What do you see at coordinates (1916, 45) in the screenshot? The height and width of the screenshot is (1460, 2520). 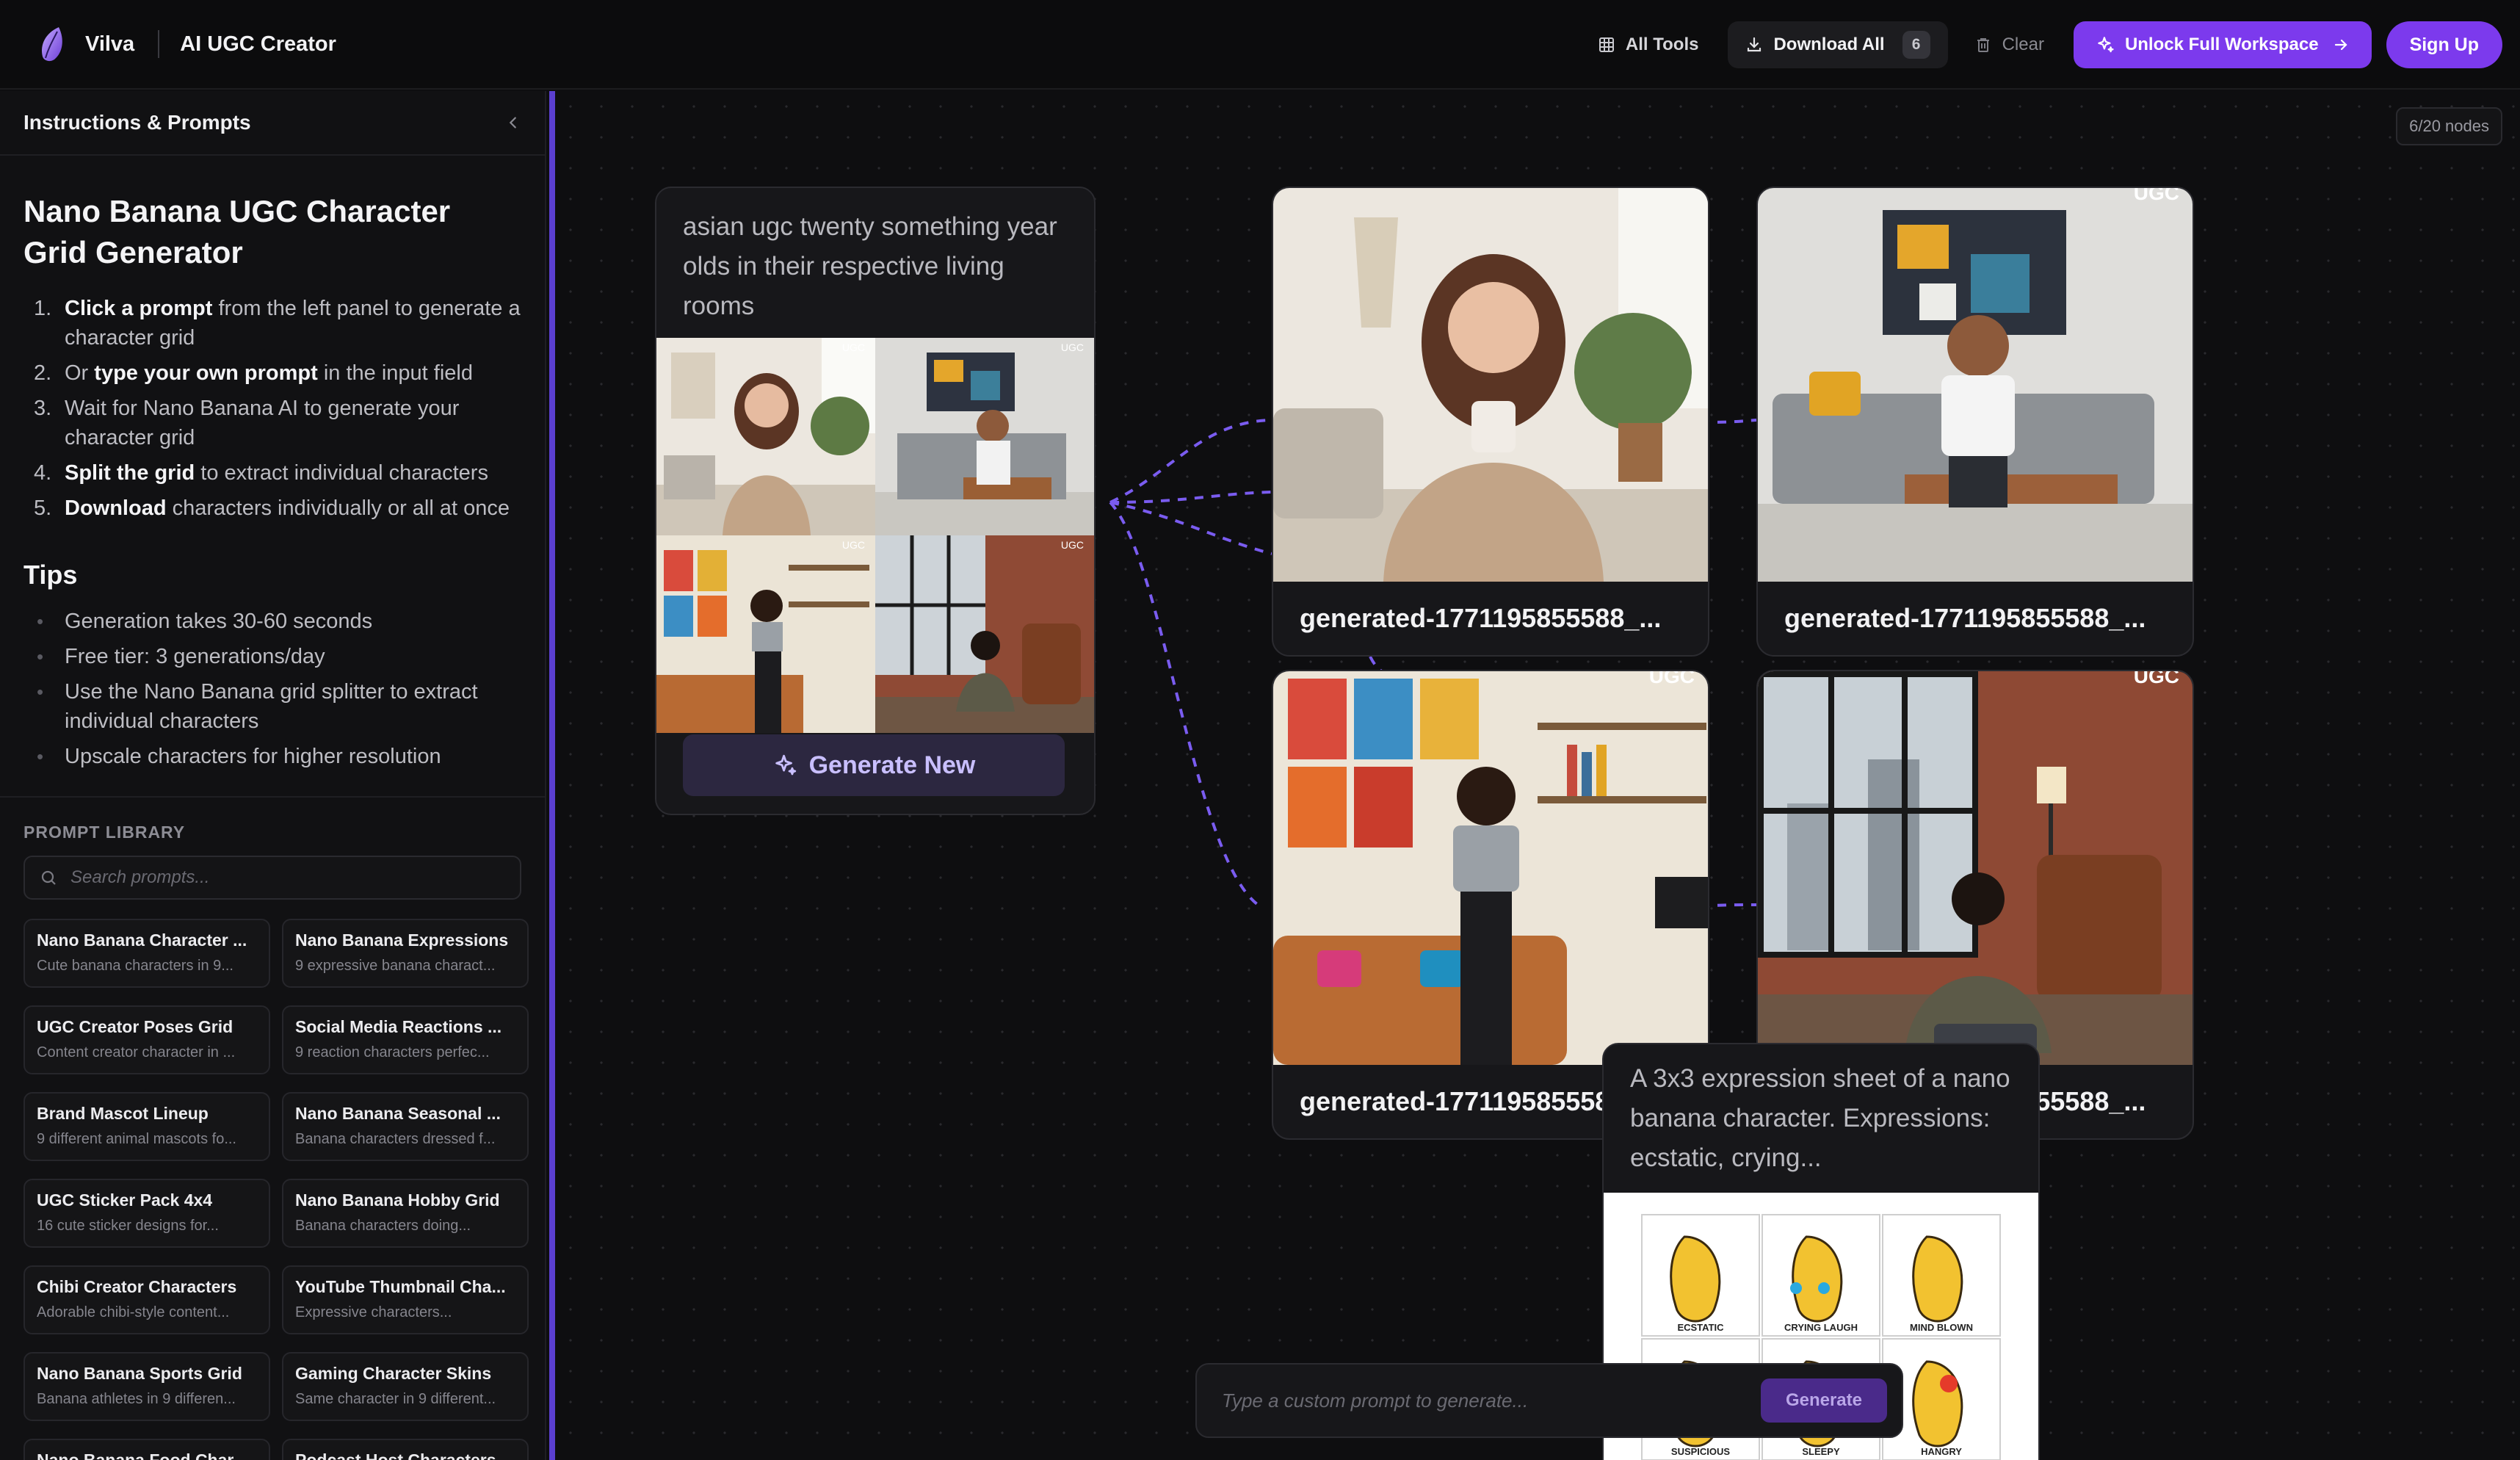 I see `download-count-badge: 6` at bounding box center [1916, 45].